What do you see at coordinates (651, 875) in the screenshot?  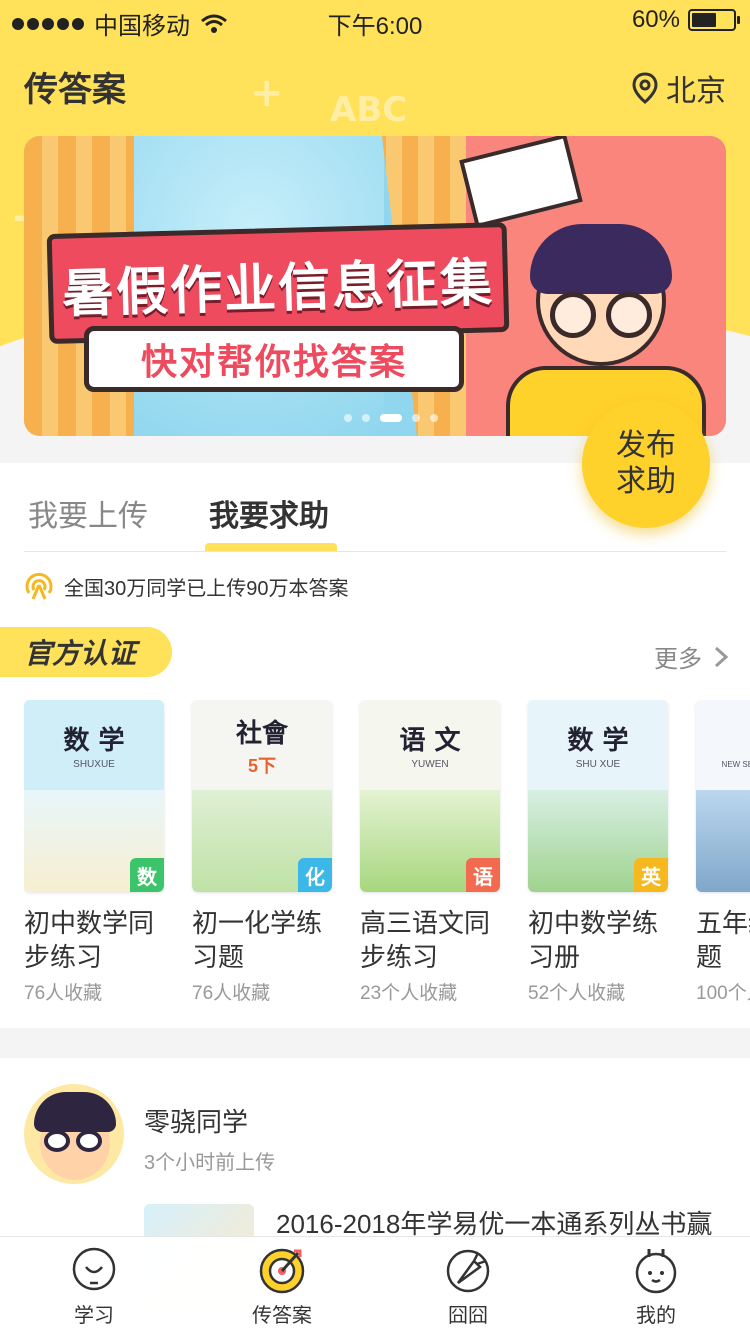 I see `subject-tag: 英` at bounding box center [651, 875].